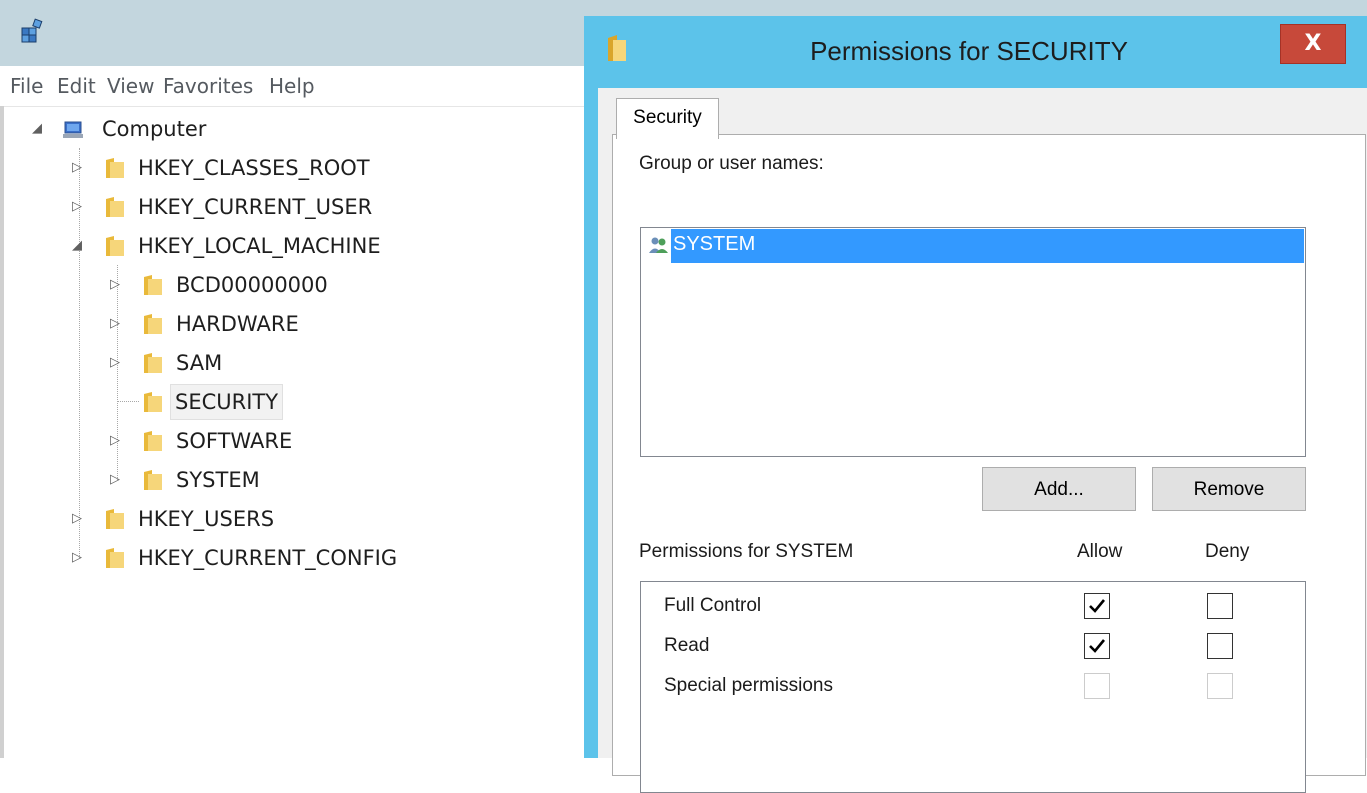 This screenshot has width=1367, height=793. Describe the element at coordinates (292, 86) in the screenshot. I see `menu-help: Help` at that location.